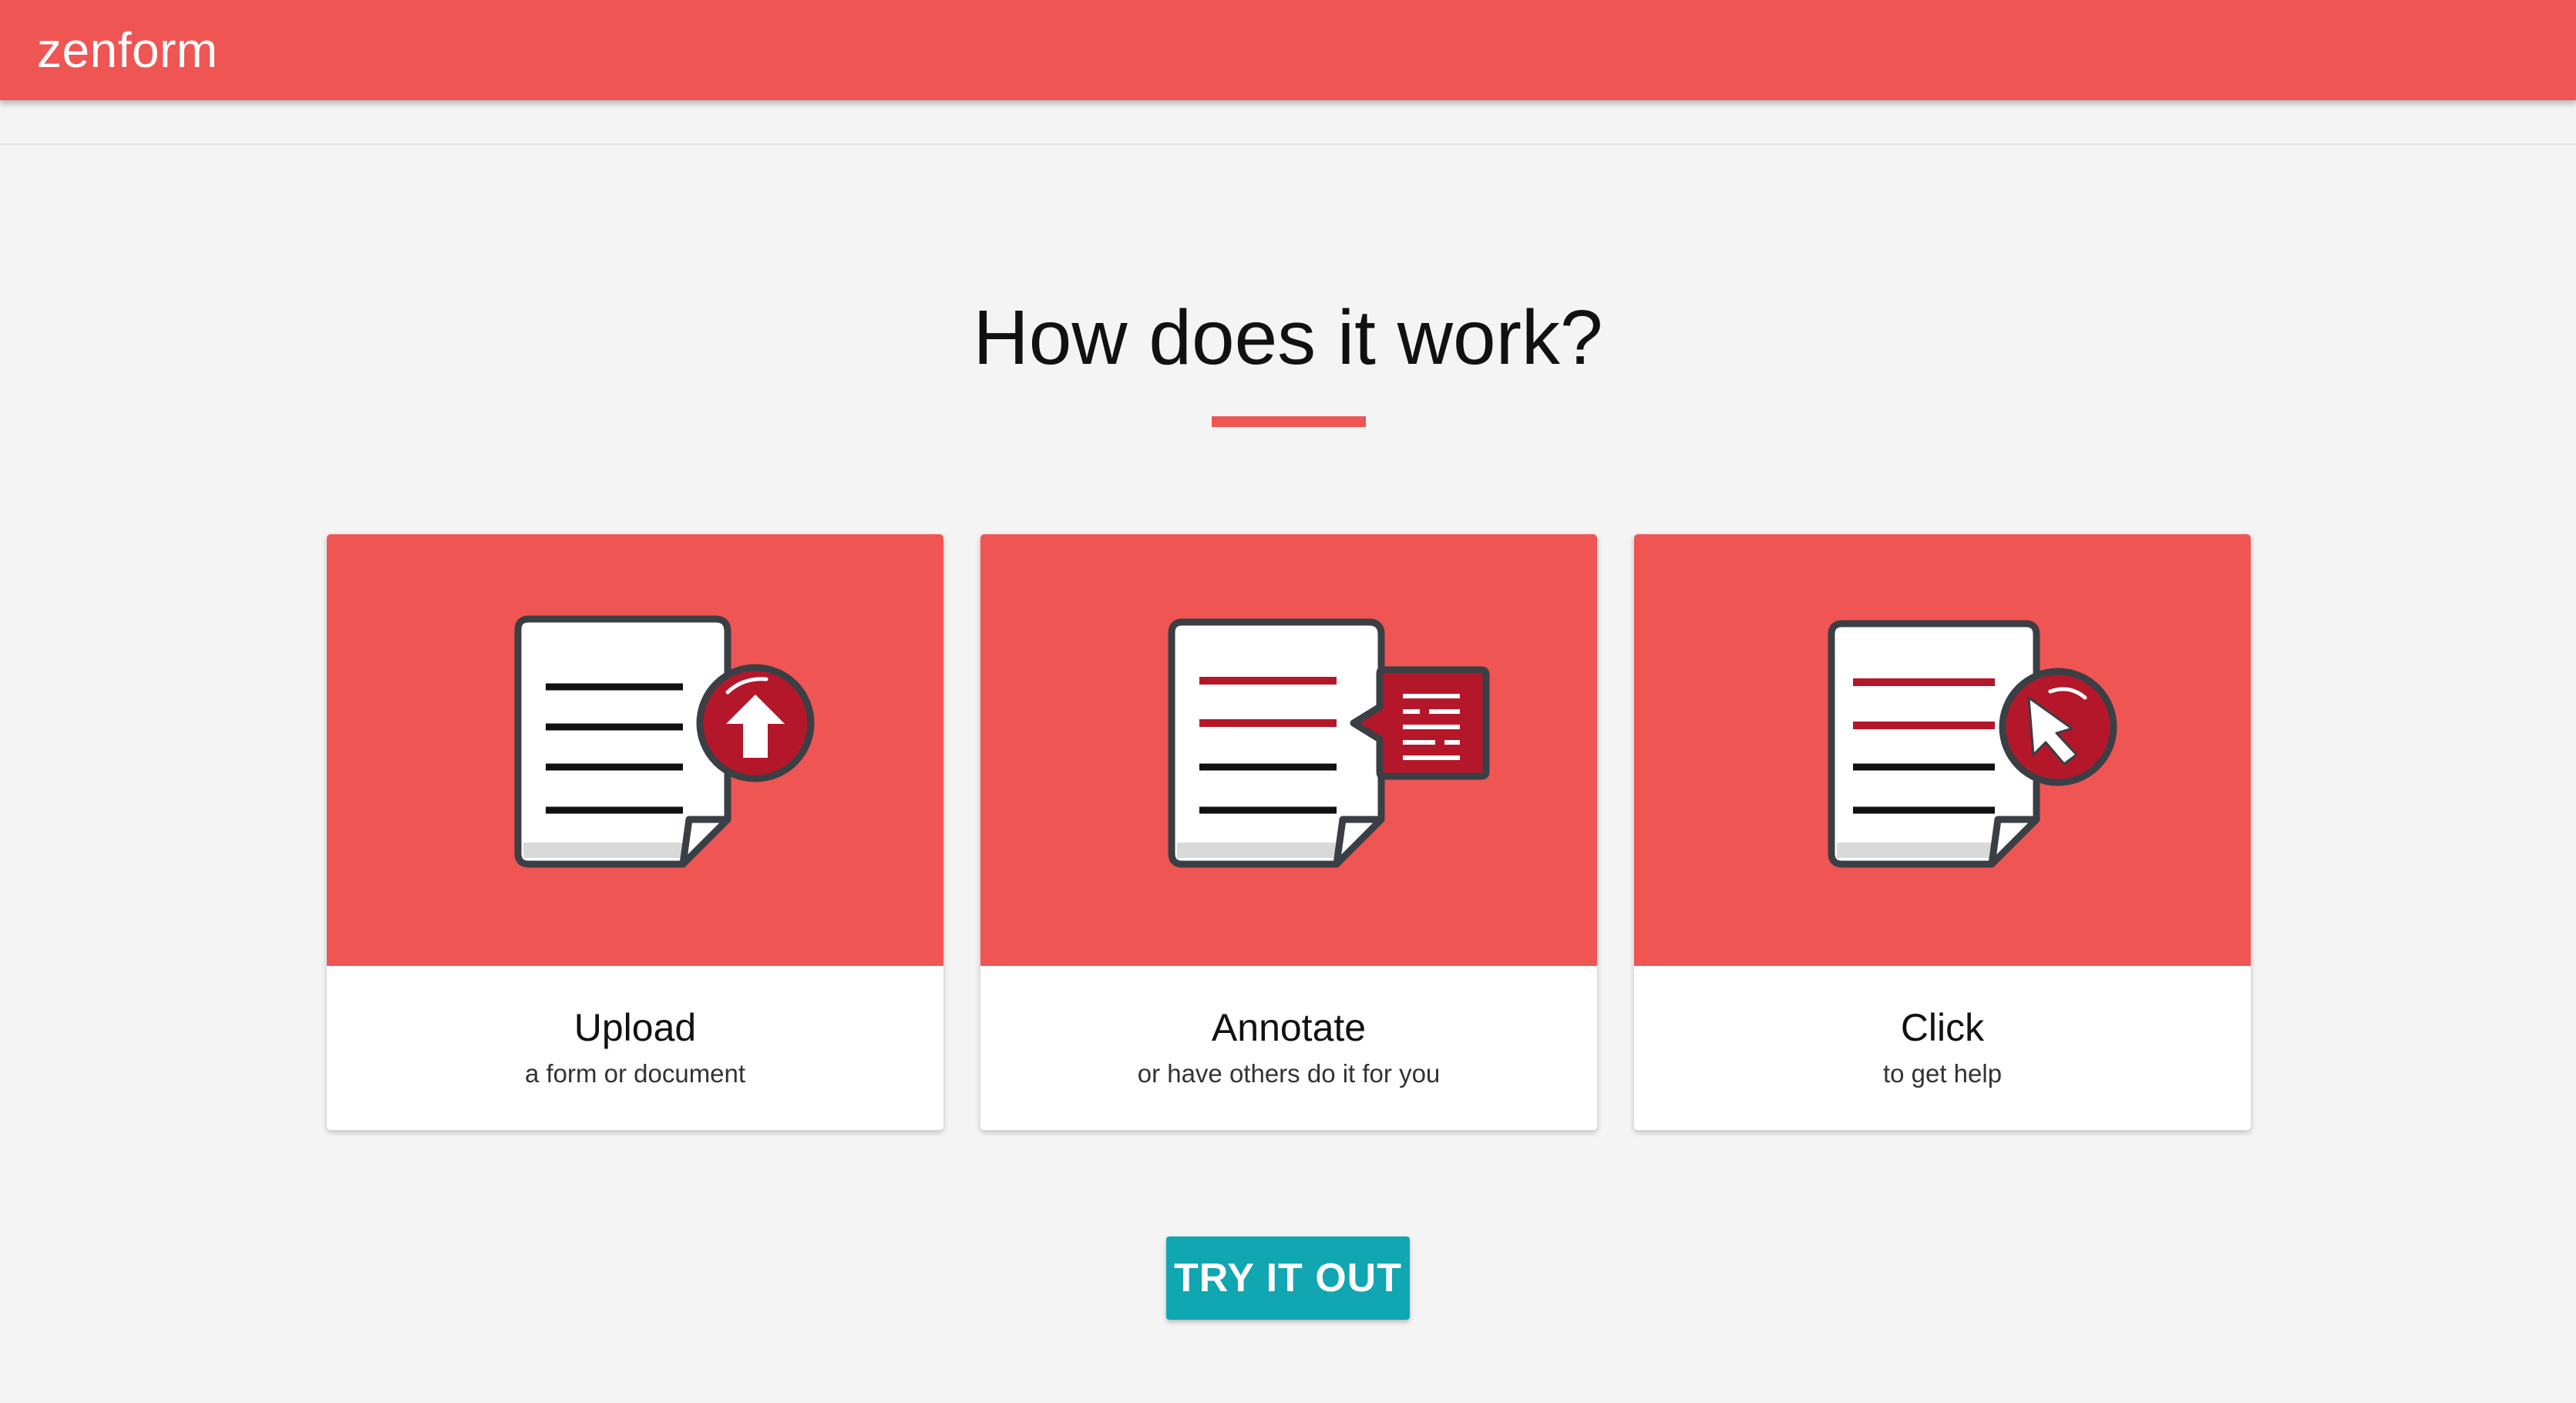  What do you see at coordinates (1289, 1027) in the screenshot?
I see `step-title: Annotate` at bounding box center [1289, 1027].